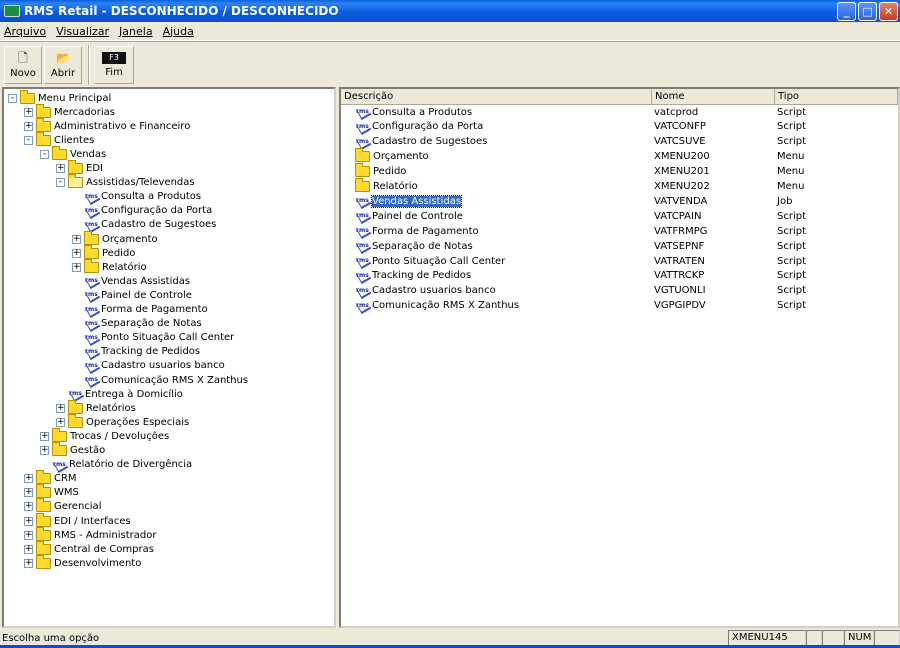 This screenshot has height=648, width=900. Describe the element at coordinates (450, 31) in the screenshot. I see `menu-bar: Arquivo Visualizar Janela Ajuda` at that location.